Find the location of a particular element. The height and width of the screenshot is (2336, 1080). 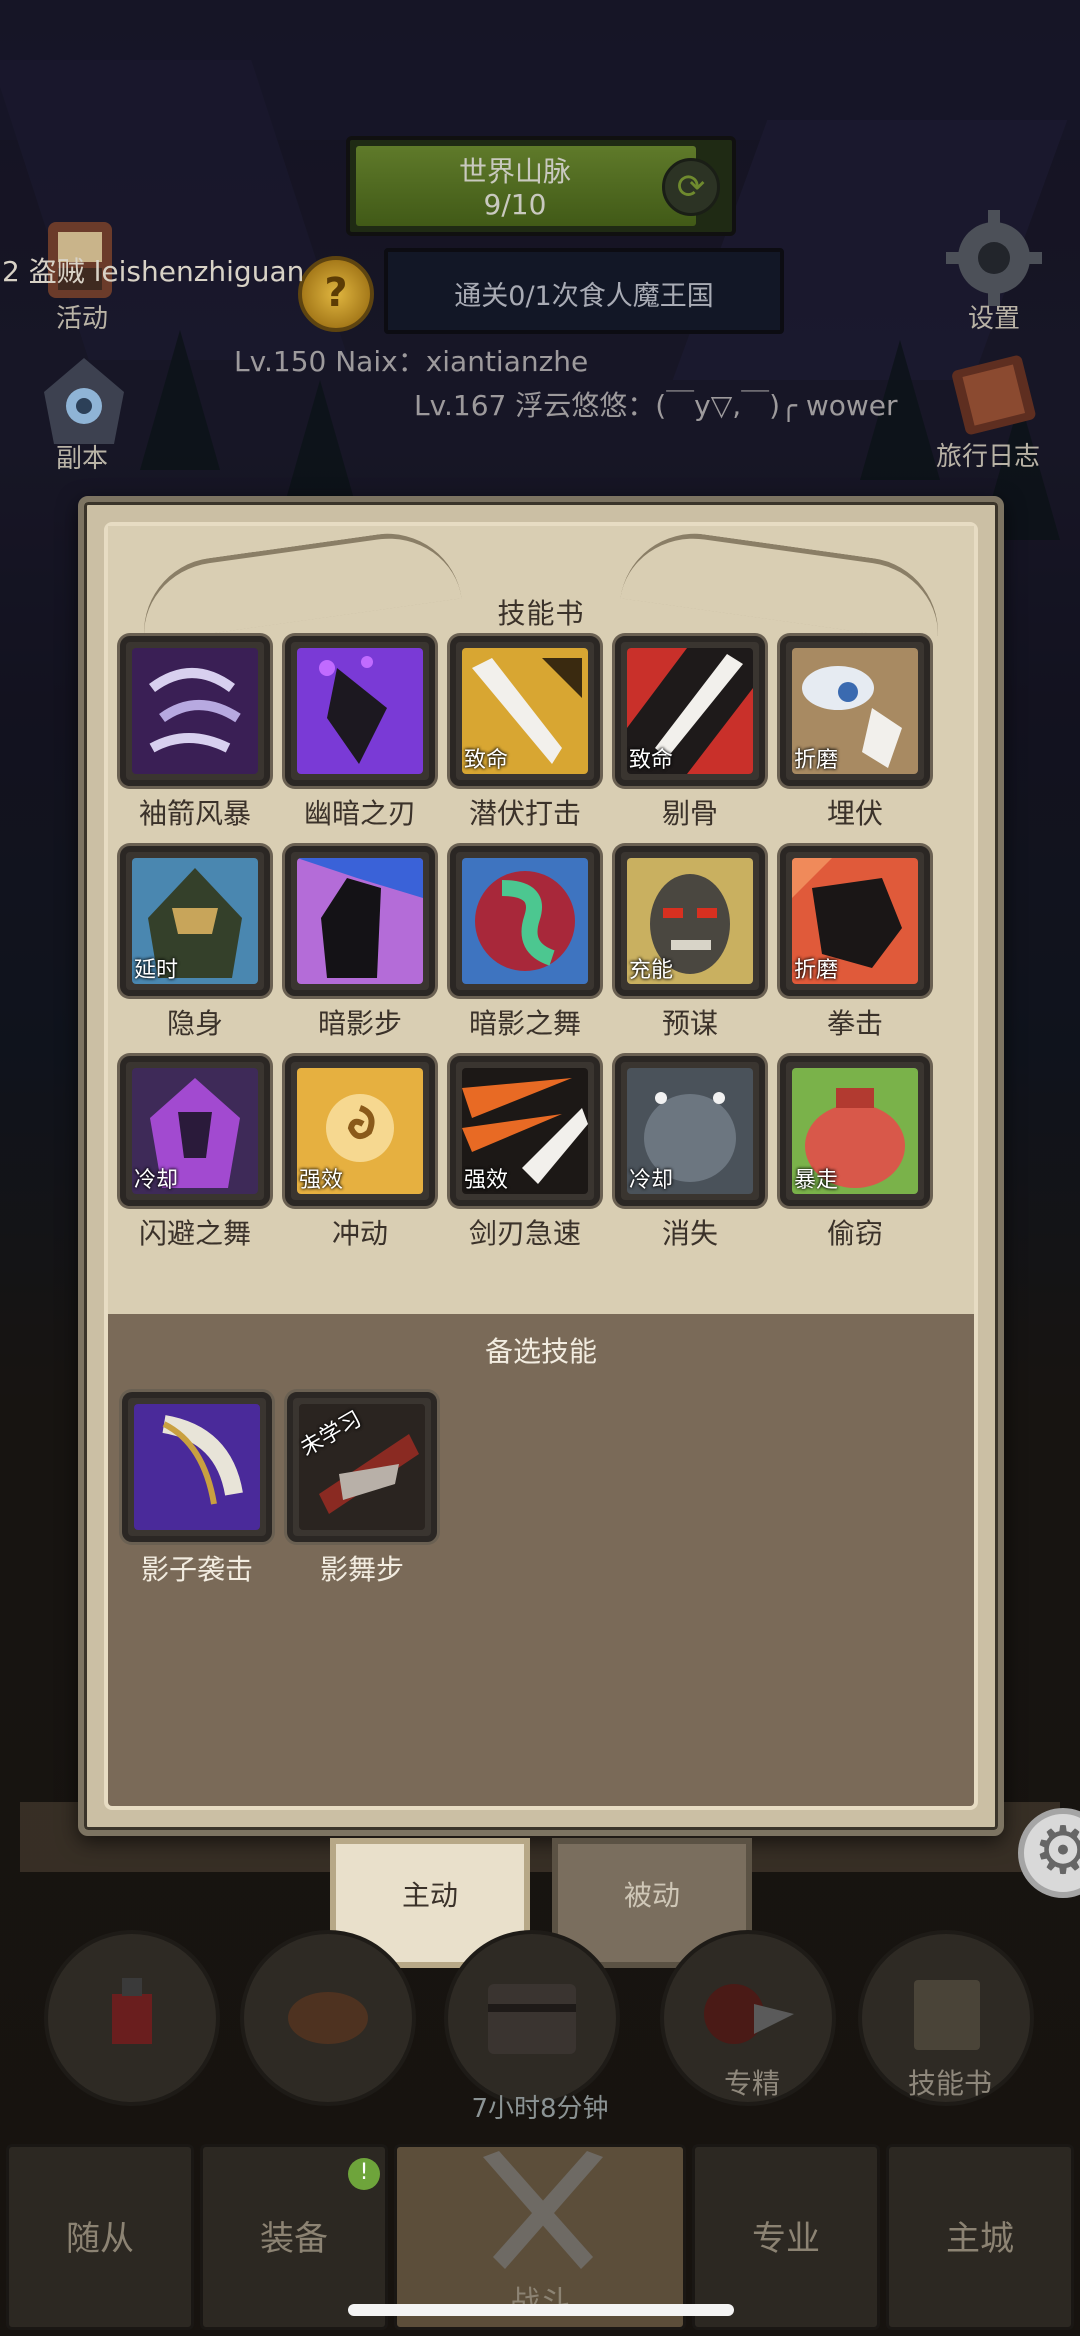

skill-label: 闪避之舞 is located at coordinates (194, 1233).